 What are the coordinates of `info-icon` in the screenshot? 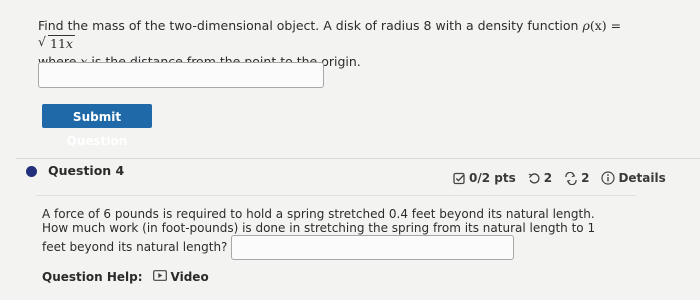 It's located at (608, 178).